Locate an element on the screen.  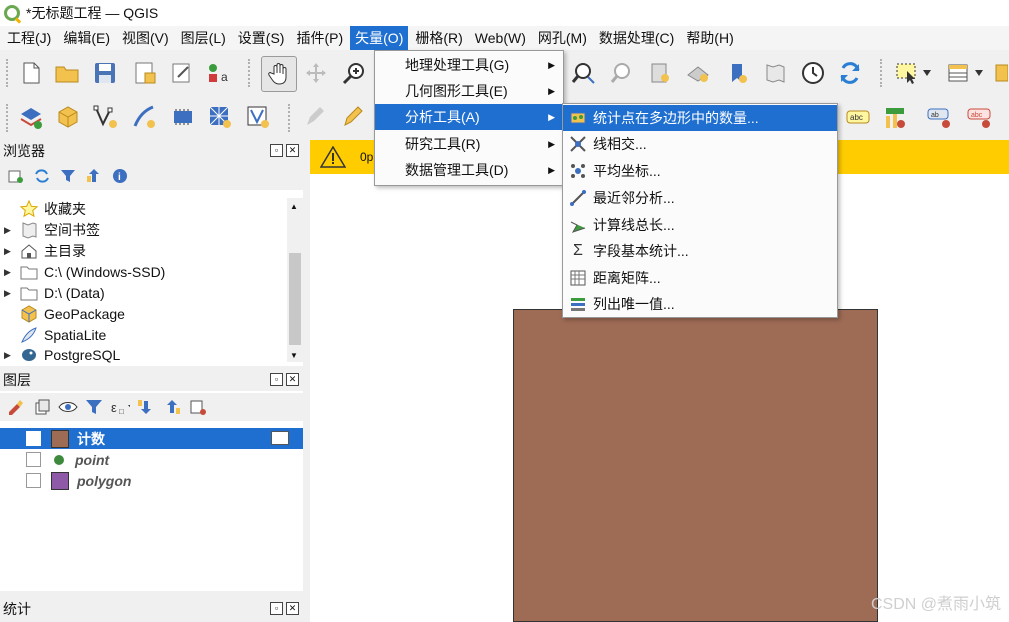
new-bookmark-icon is located at coordinates (737, 73).